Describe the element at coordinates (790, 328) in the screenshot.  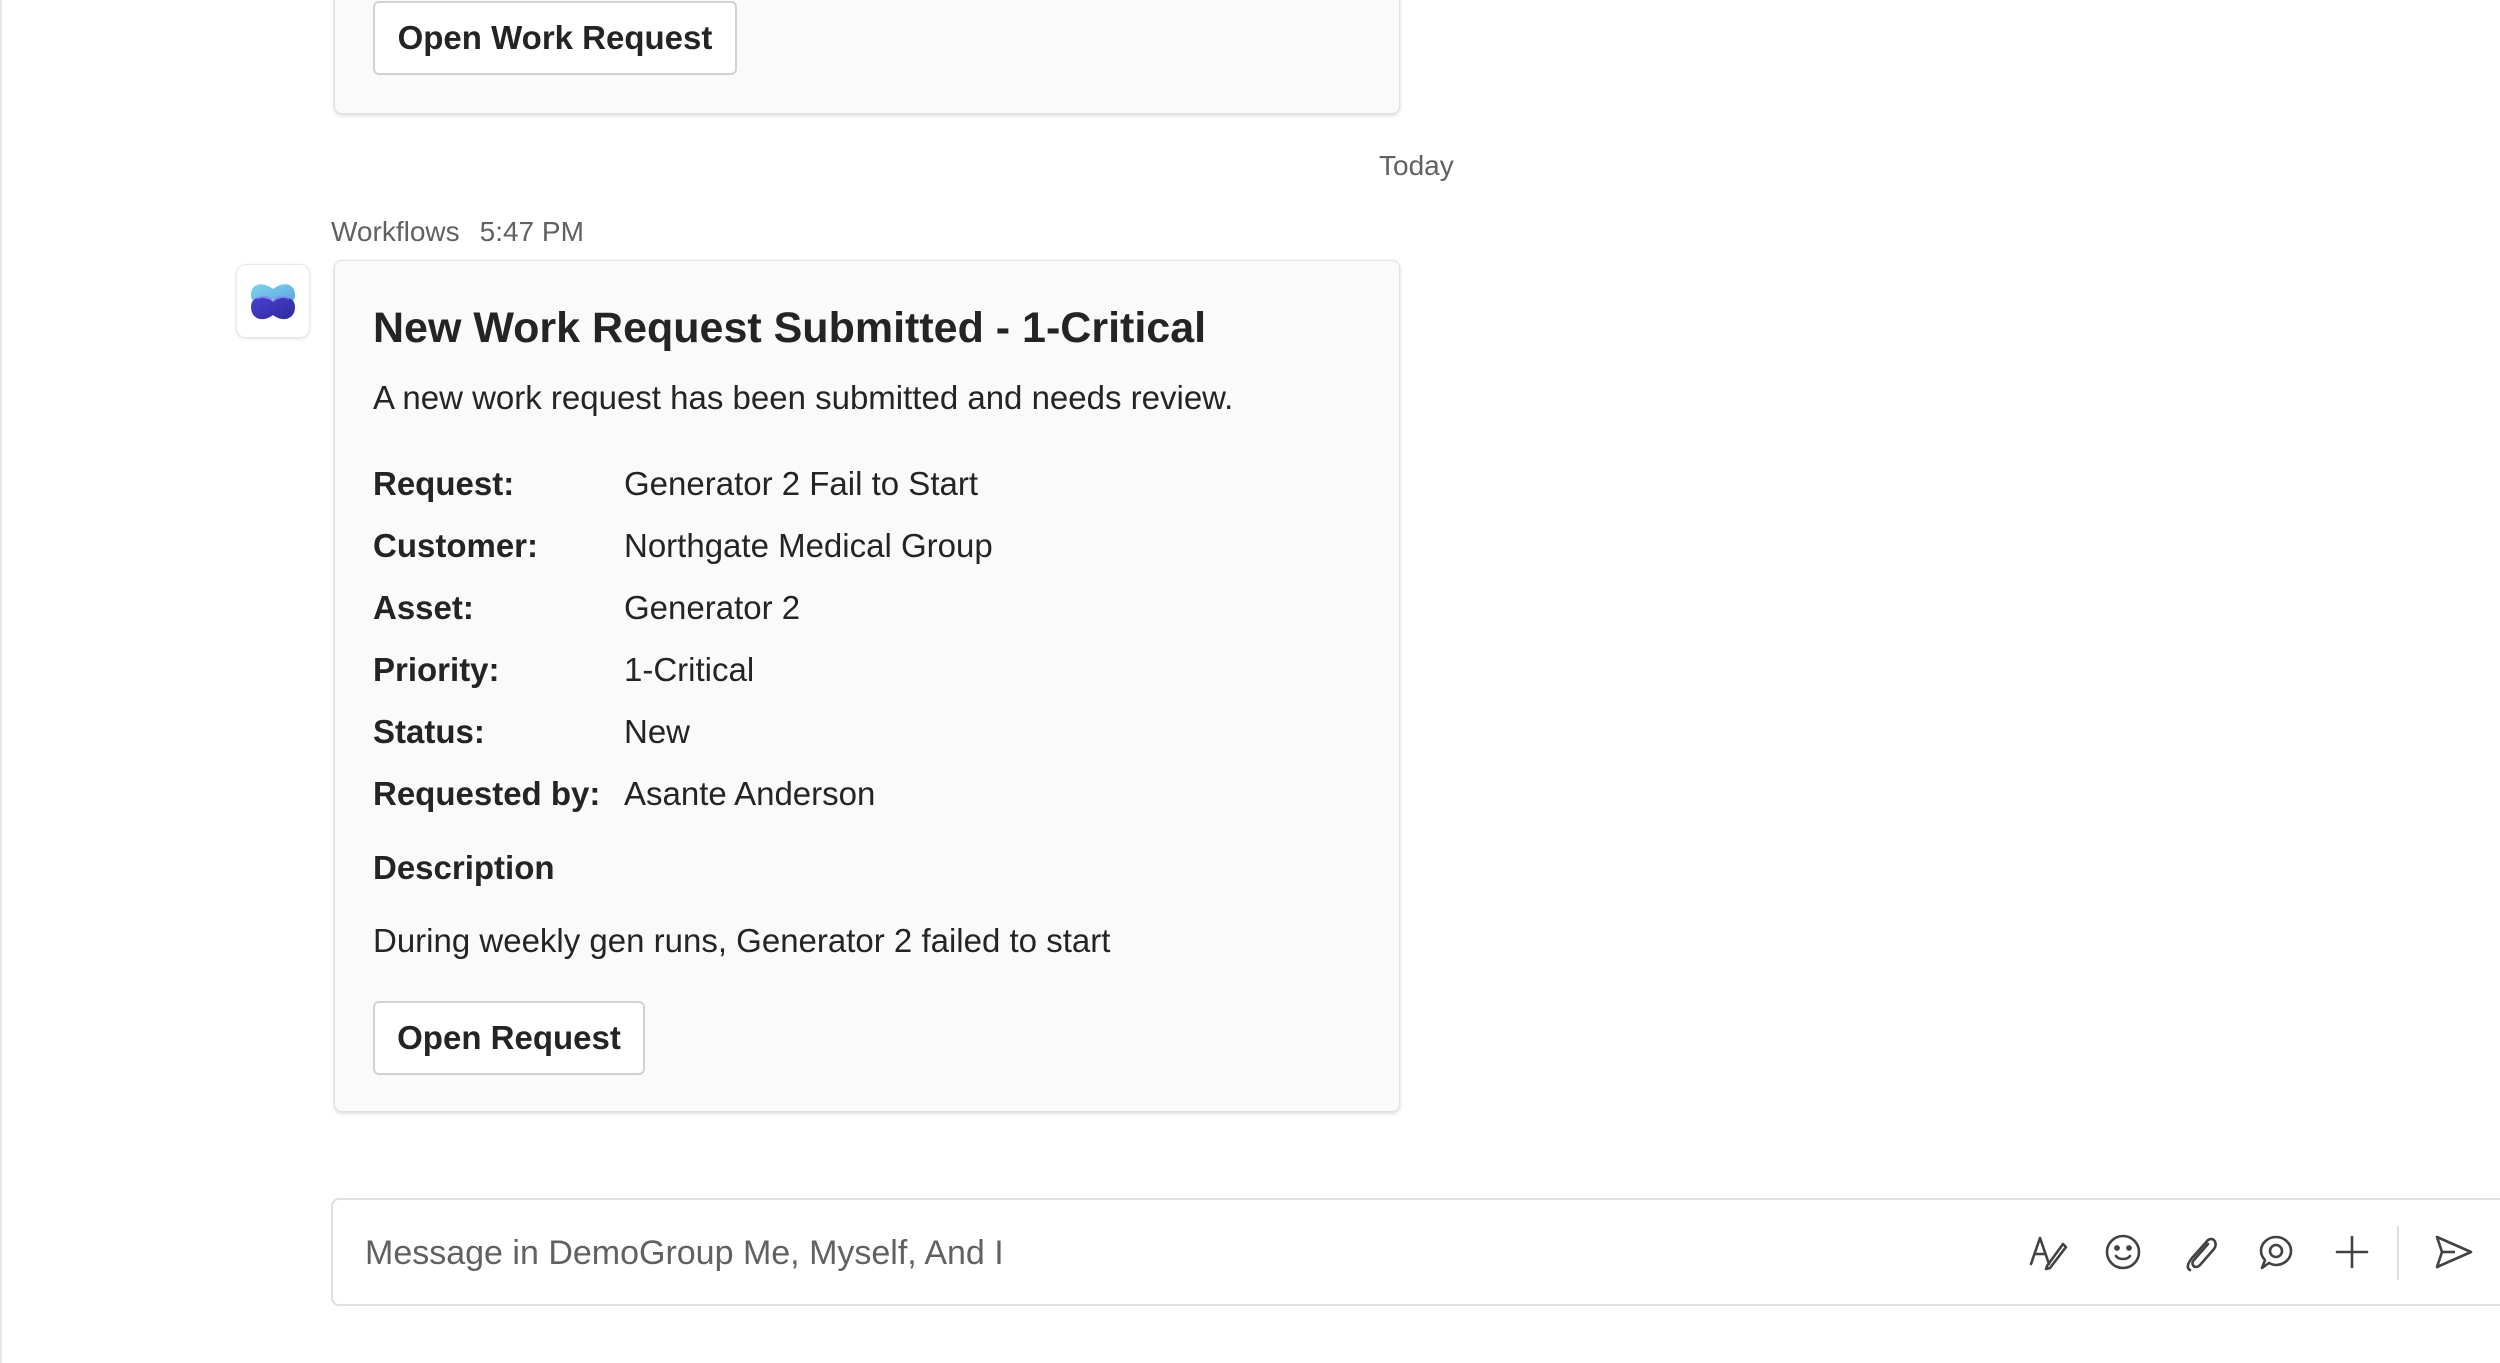
I see `card-title: New Work Request Submitted - 1-Critical` at that location.